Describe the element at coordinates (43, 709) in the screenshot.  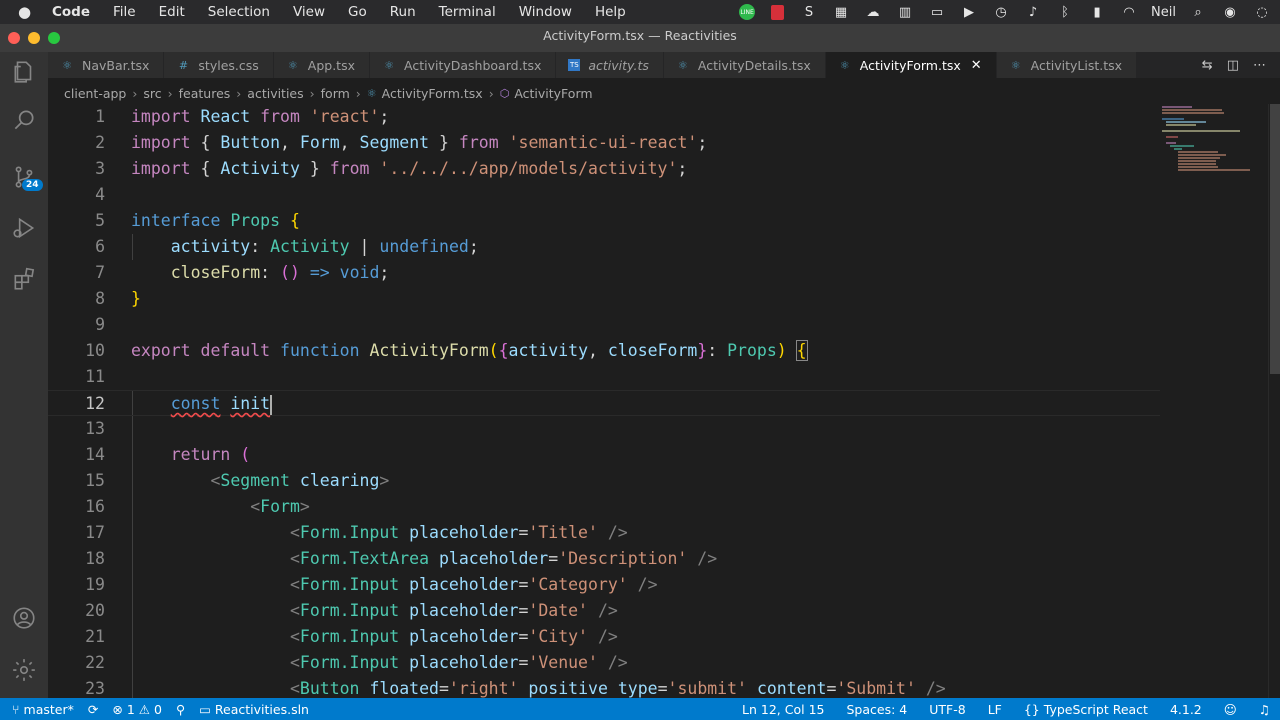
I see `git-branch: ⑂ master*` at that location.